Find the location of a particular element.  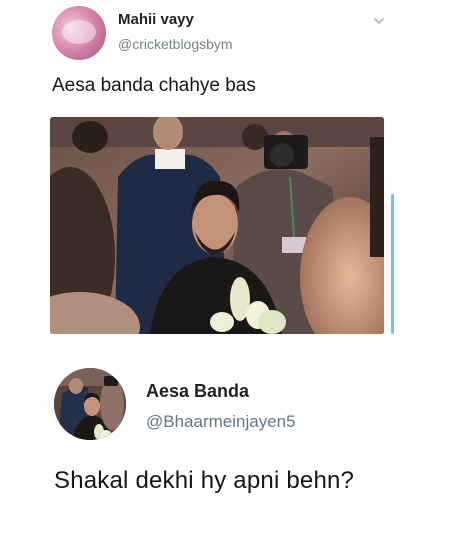

author-avatar is located at coordinates (79, 33).